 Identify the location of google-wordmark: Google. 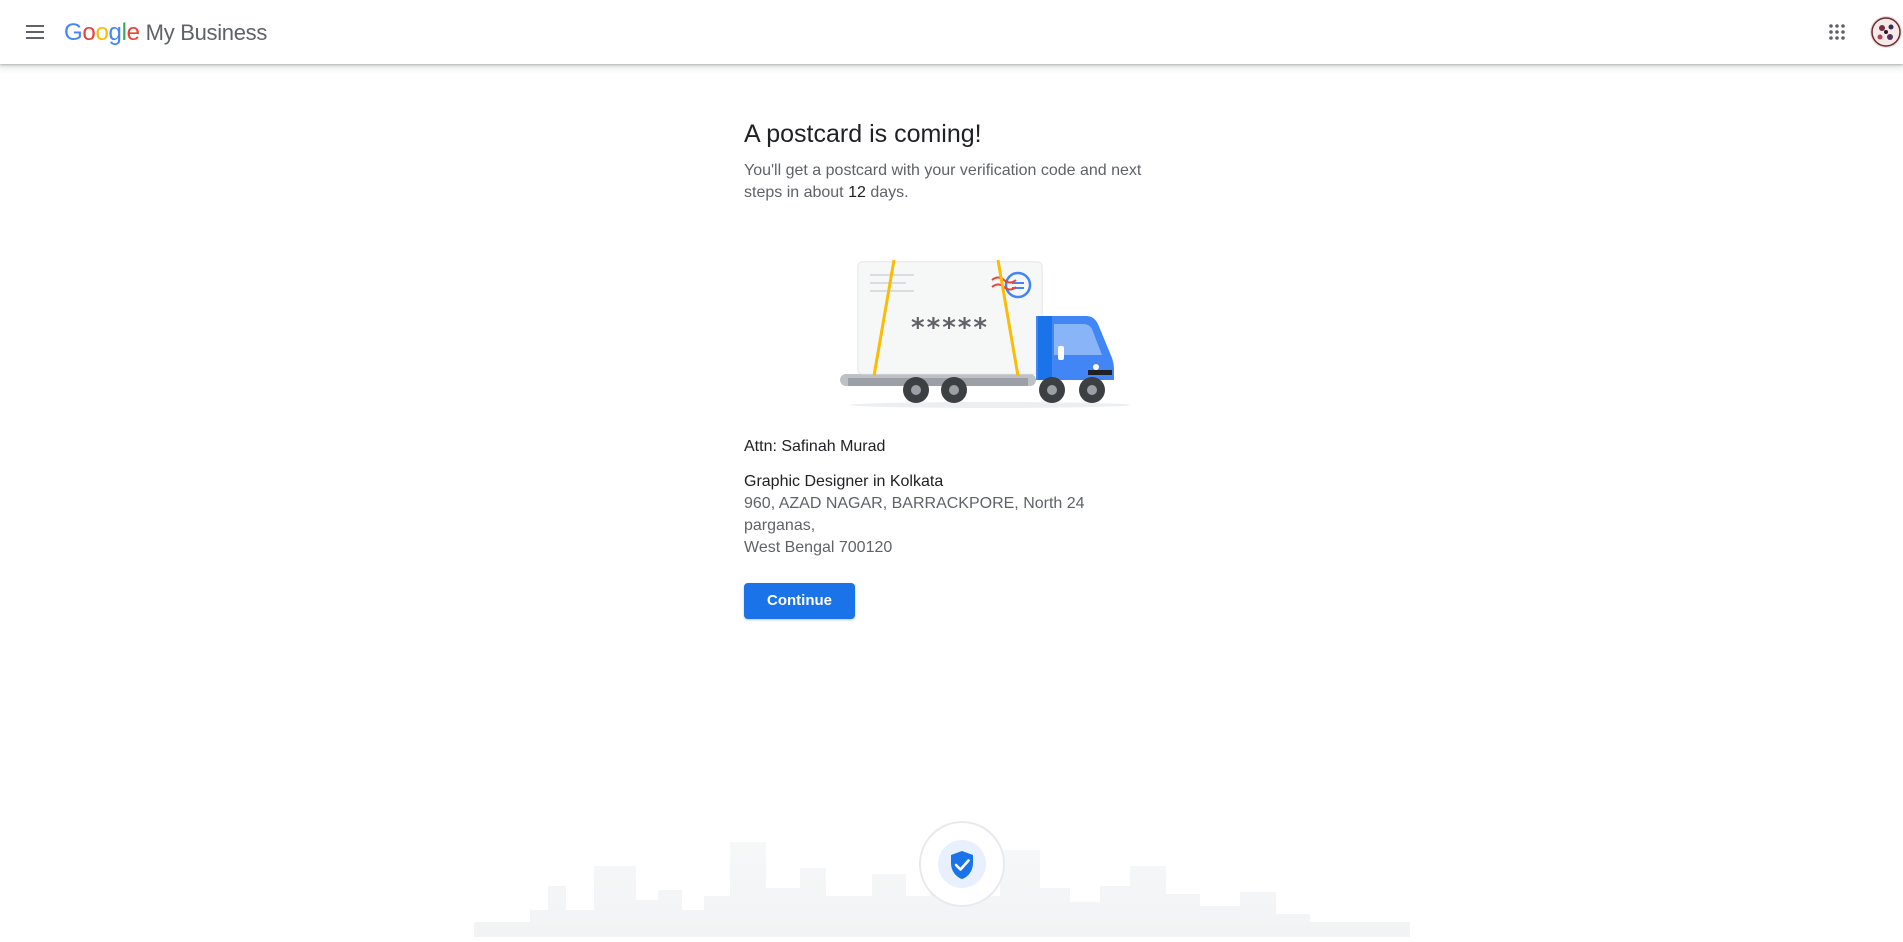
(102, 32).